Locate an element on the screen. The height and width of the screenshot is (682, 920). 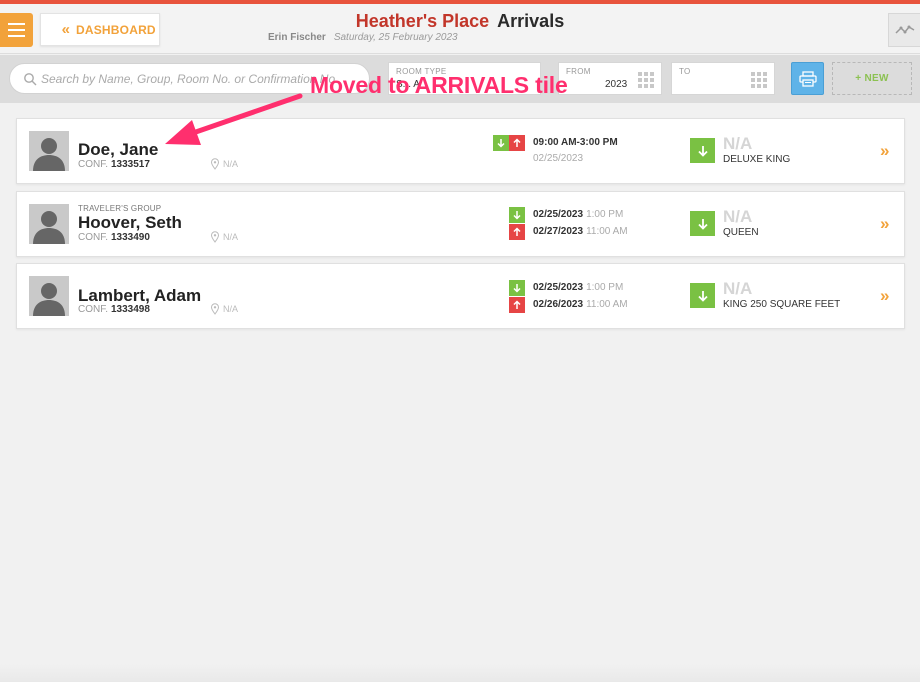
activity-button is located at coordinates (904, 30).